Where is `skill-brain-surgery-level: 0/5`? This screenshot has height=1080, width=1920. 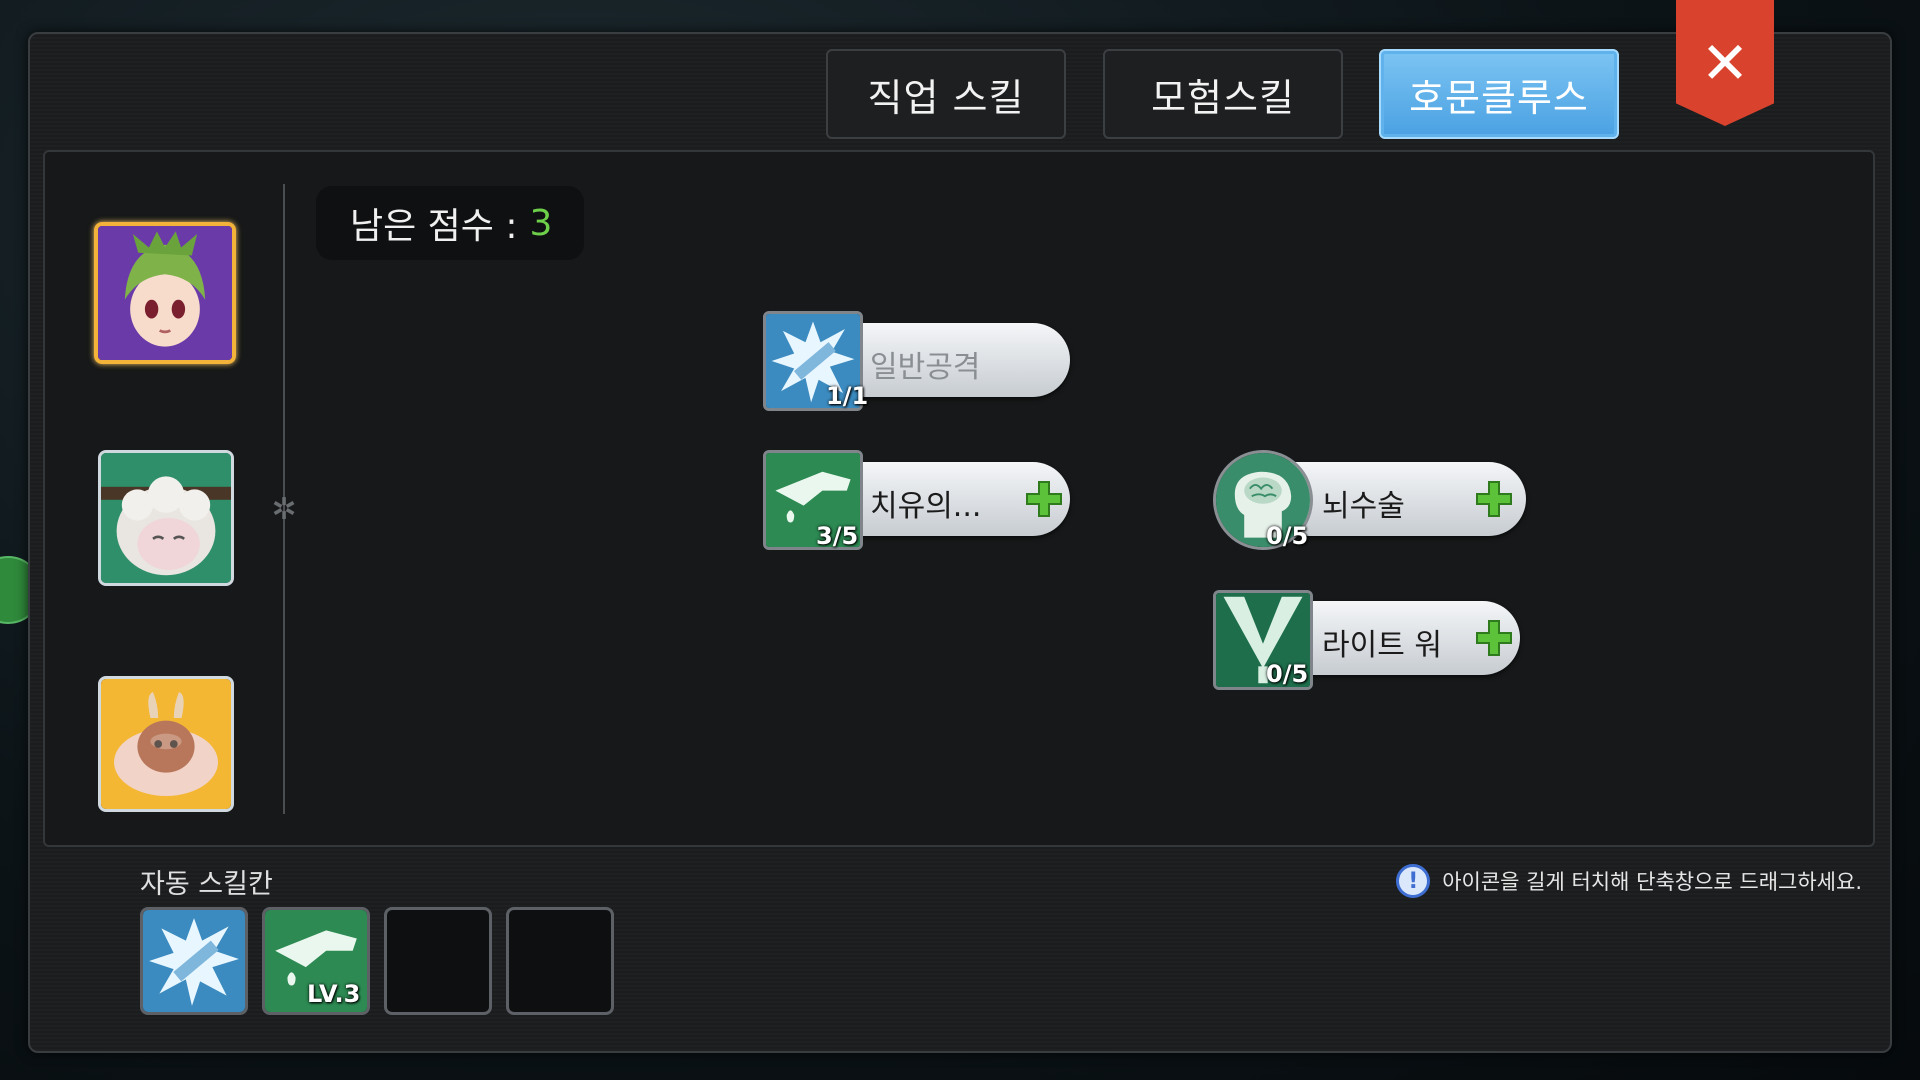
skill-brain-surgery-level: 0/5 is located at coordinates (1287, 536).